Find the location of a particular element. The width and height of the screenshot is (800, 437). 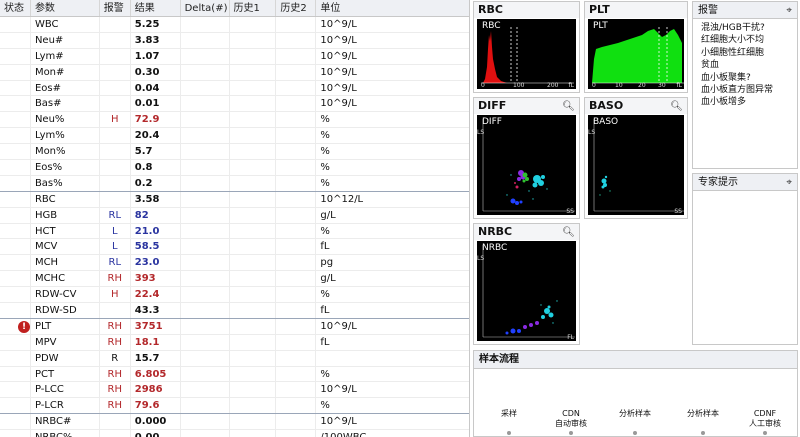

row-param: MCH is located at coordinates (65, 263).